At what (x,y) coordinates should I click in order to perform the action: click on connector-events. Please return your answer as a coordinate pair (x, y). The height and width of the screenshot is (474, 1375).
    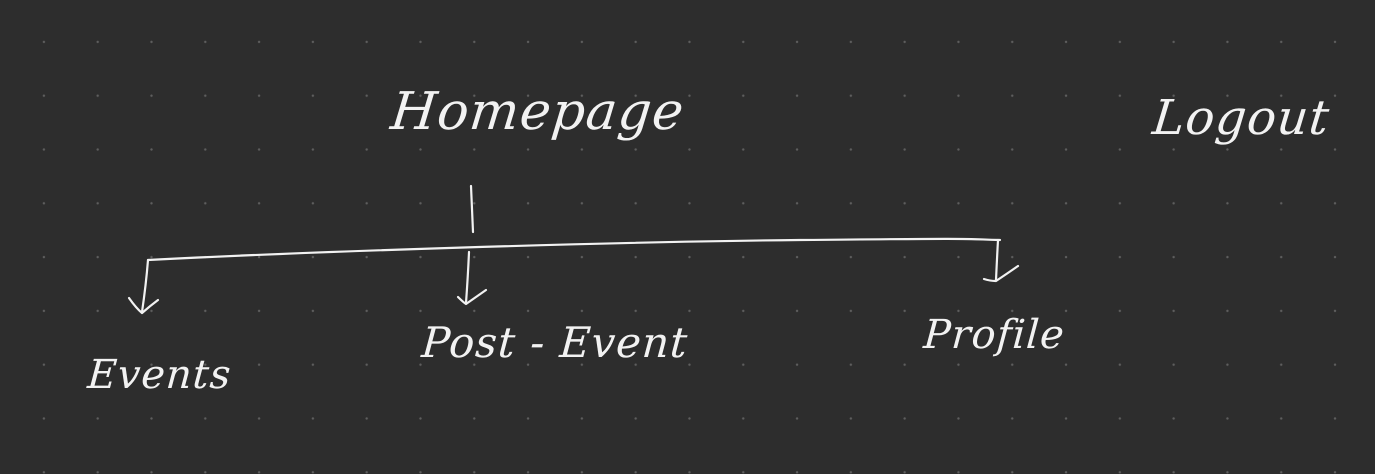
    Looking at the image, I should click on (145, 286).